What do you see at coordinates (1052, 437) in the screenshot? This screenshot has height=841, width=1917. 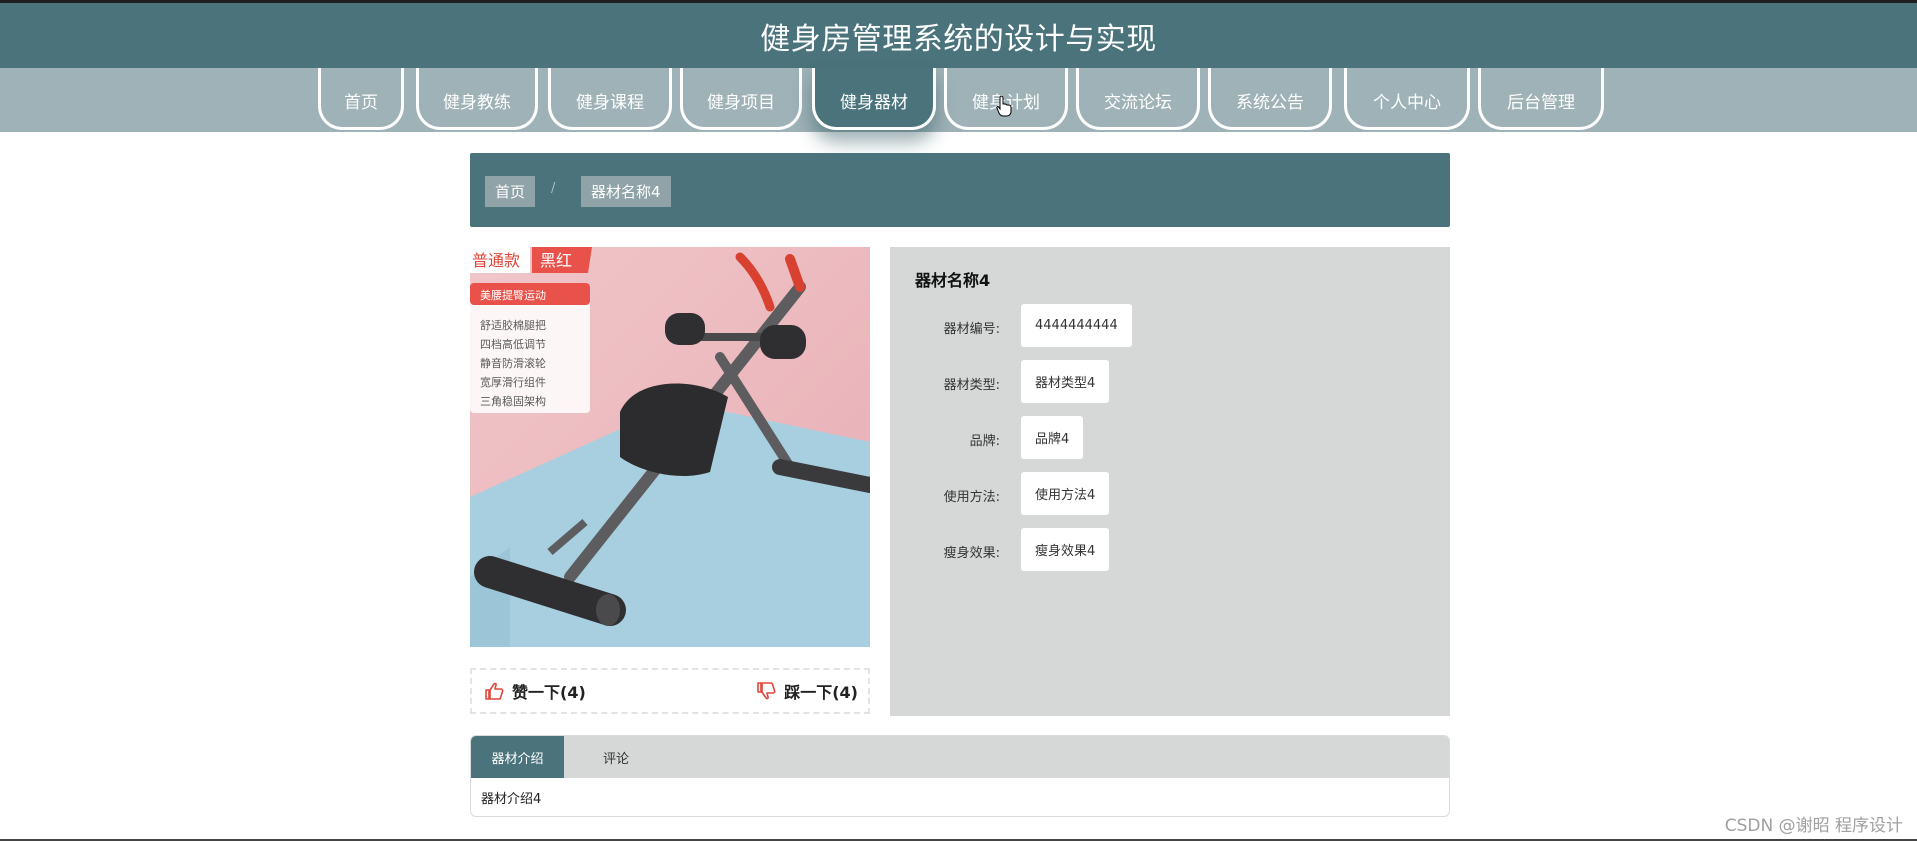 I see `field-value-brand: 品牌4` at bounding box center [1052, 437].